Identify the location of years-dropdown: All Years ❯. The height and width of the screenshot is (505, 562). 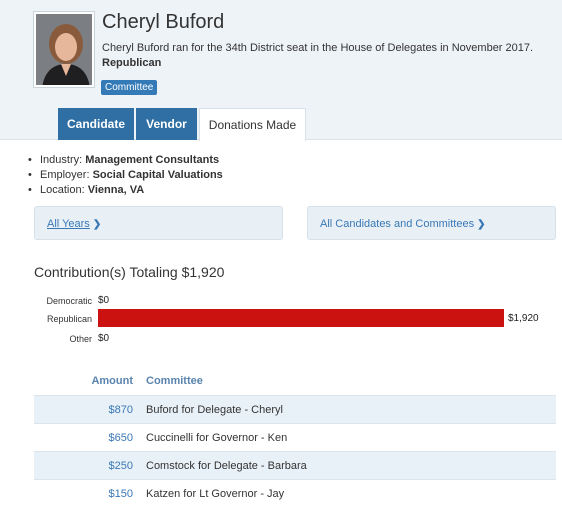
(74, 224).